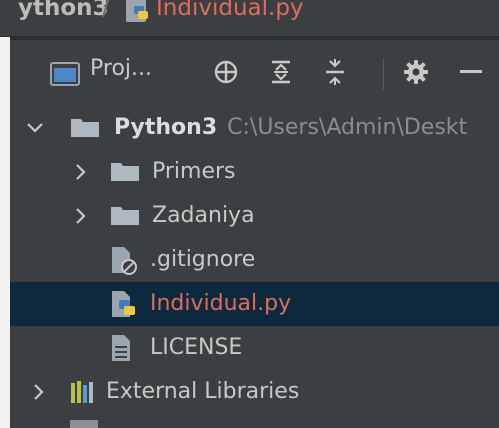 The height and width of the screenshot is (428, 499). Describe the element at coordinates (203, 215) in the screenshot. I see `tree-item-label: Zadaniya` at that location.